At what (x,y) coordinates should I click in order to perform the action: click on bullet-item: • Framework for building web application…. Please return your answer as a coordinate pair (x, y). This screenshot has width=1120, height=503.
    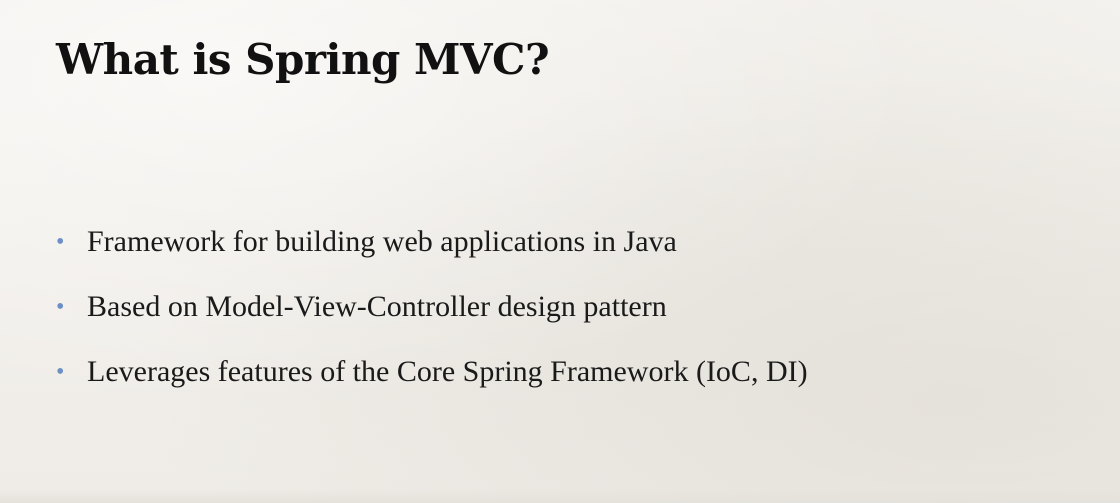
    Looking at the image, I should click on (432, 254).